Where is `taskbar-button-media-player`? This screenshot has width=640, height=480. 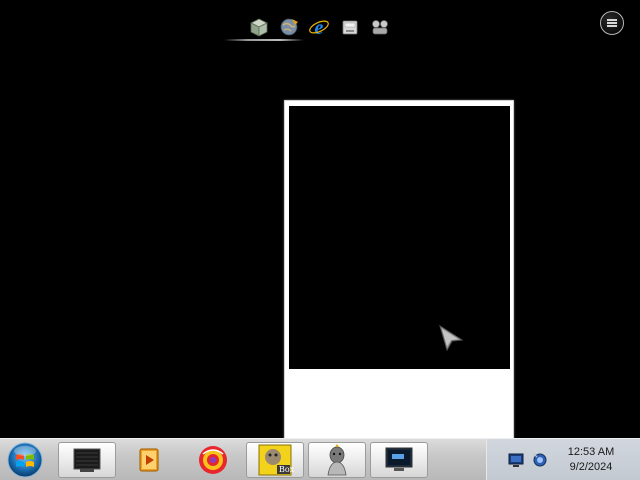 taskbar-button-media-player is located at coordinates (149, 460).